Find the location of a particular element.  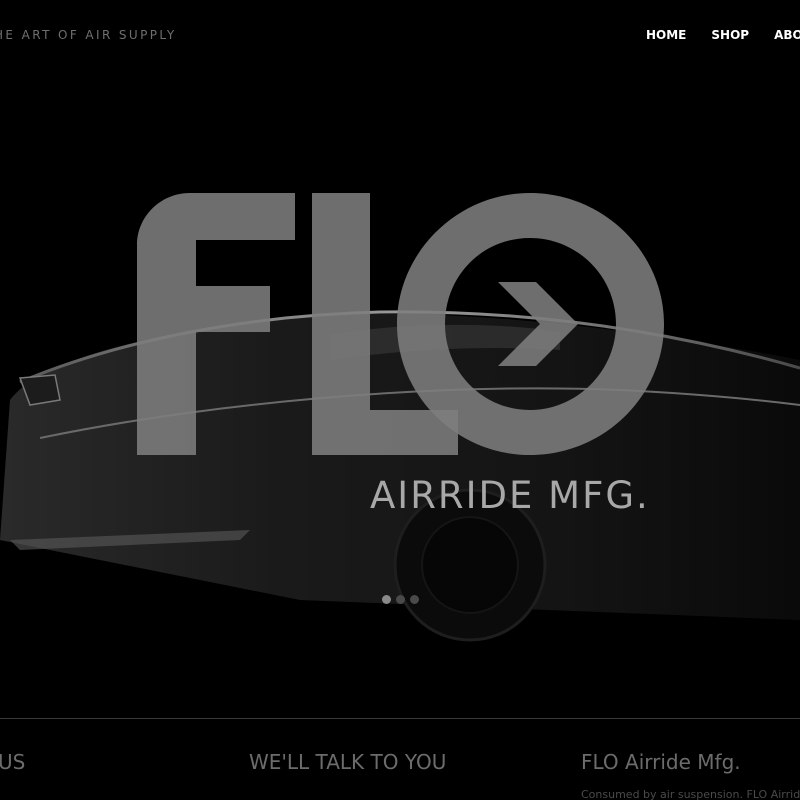

nav-about: ABOUT is located at coordinates (787, 35).